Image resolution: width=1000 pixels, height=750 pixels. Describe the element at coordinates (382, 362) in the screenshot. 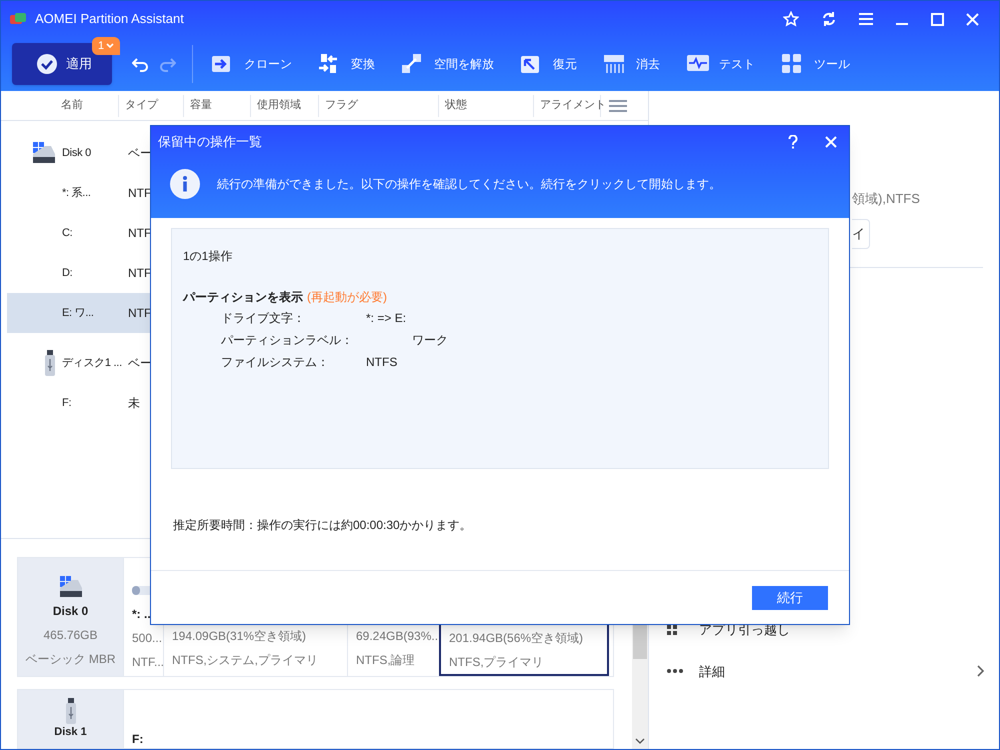

I see `detail-value: NTFS` at that location.